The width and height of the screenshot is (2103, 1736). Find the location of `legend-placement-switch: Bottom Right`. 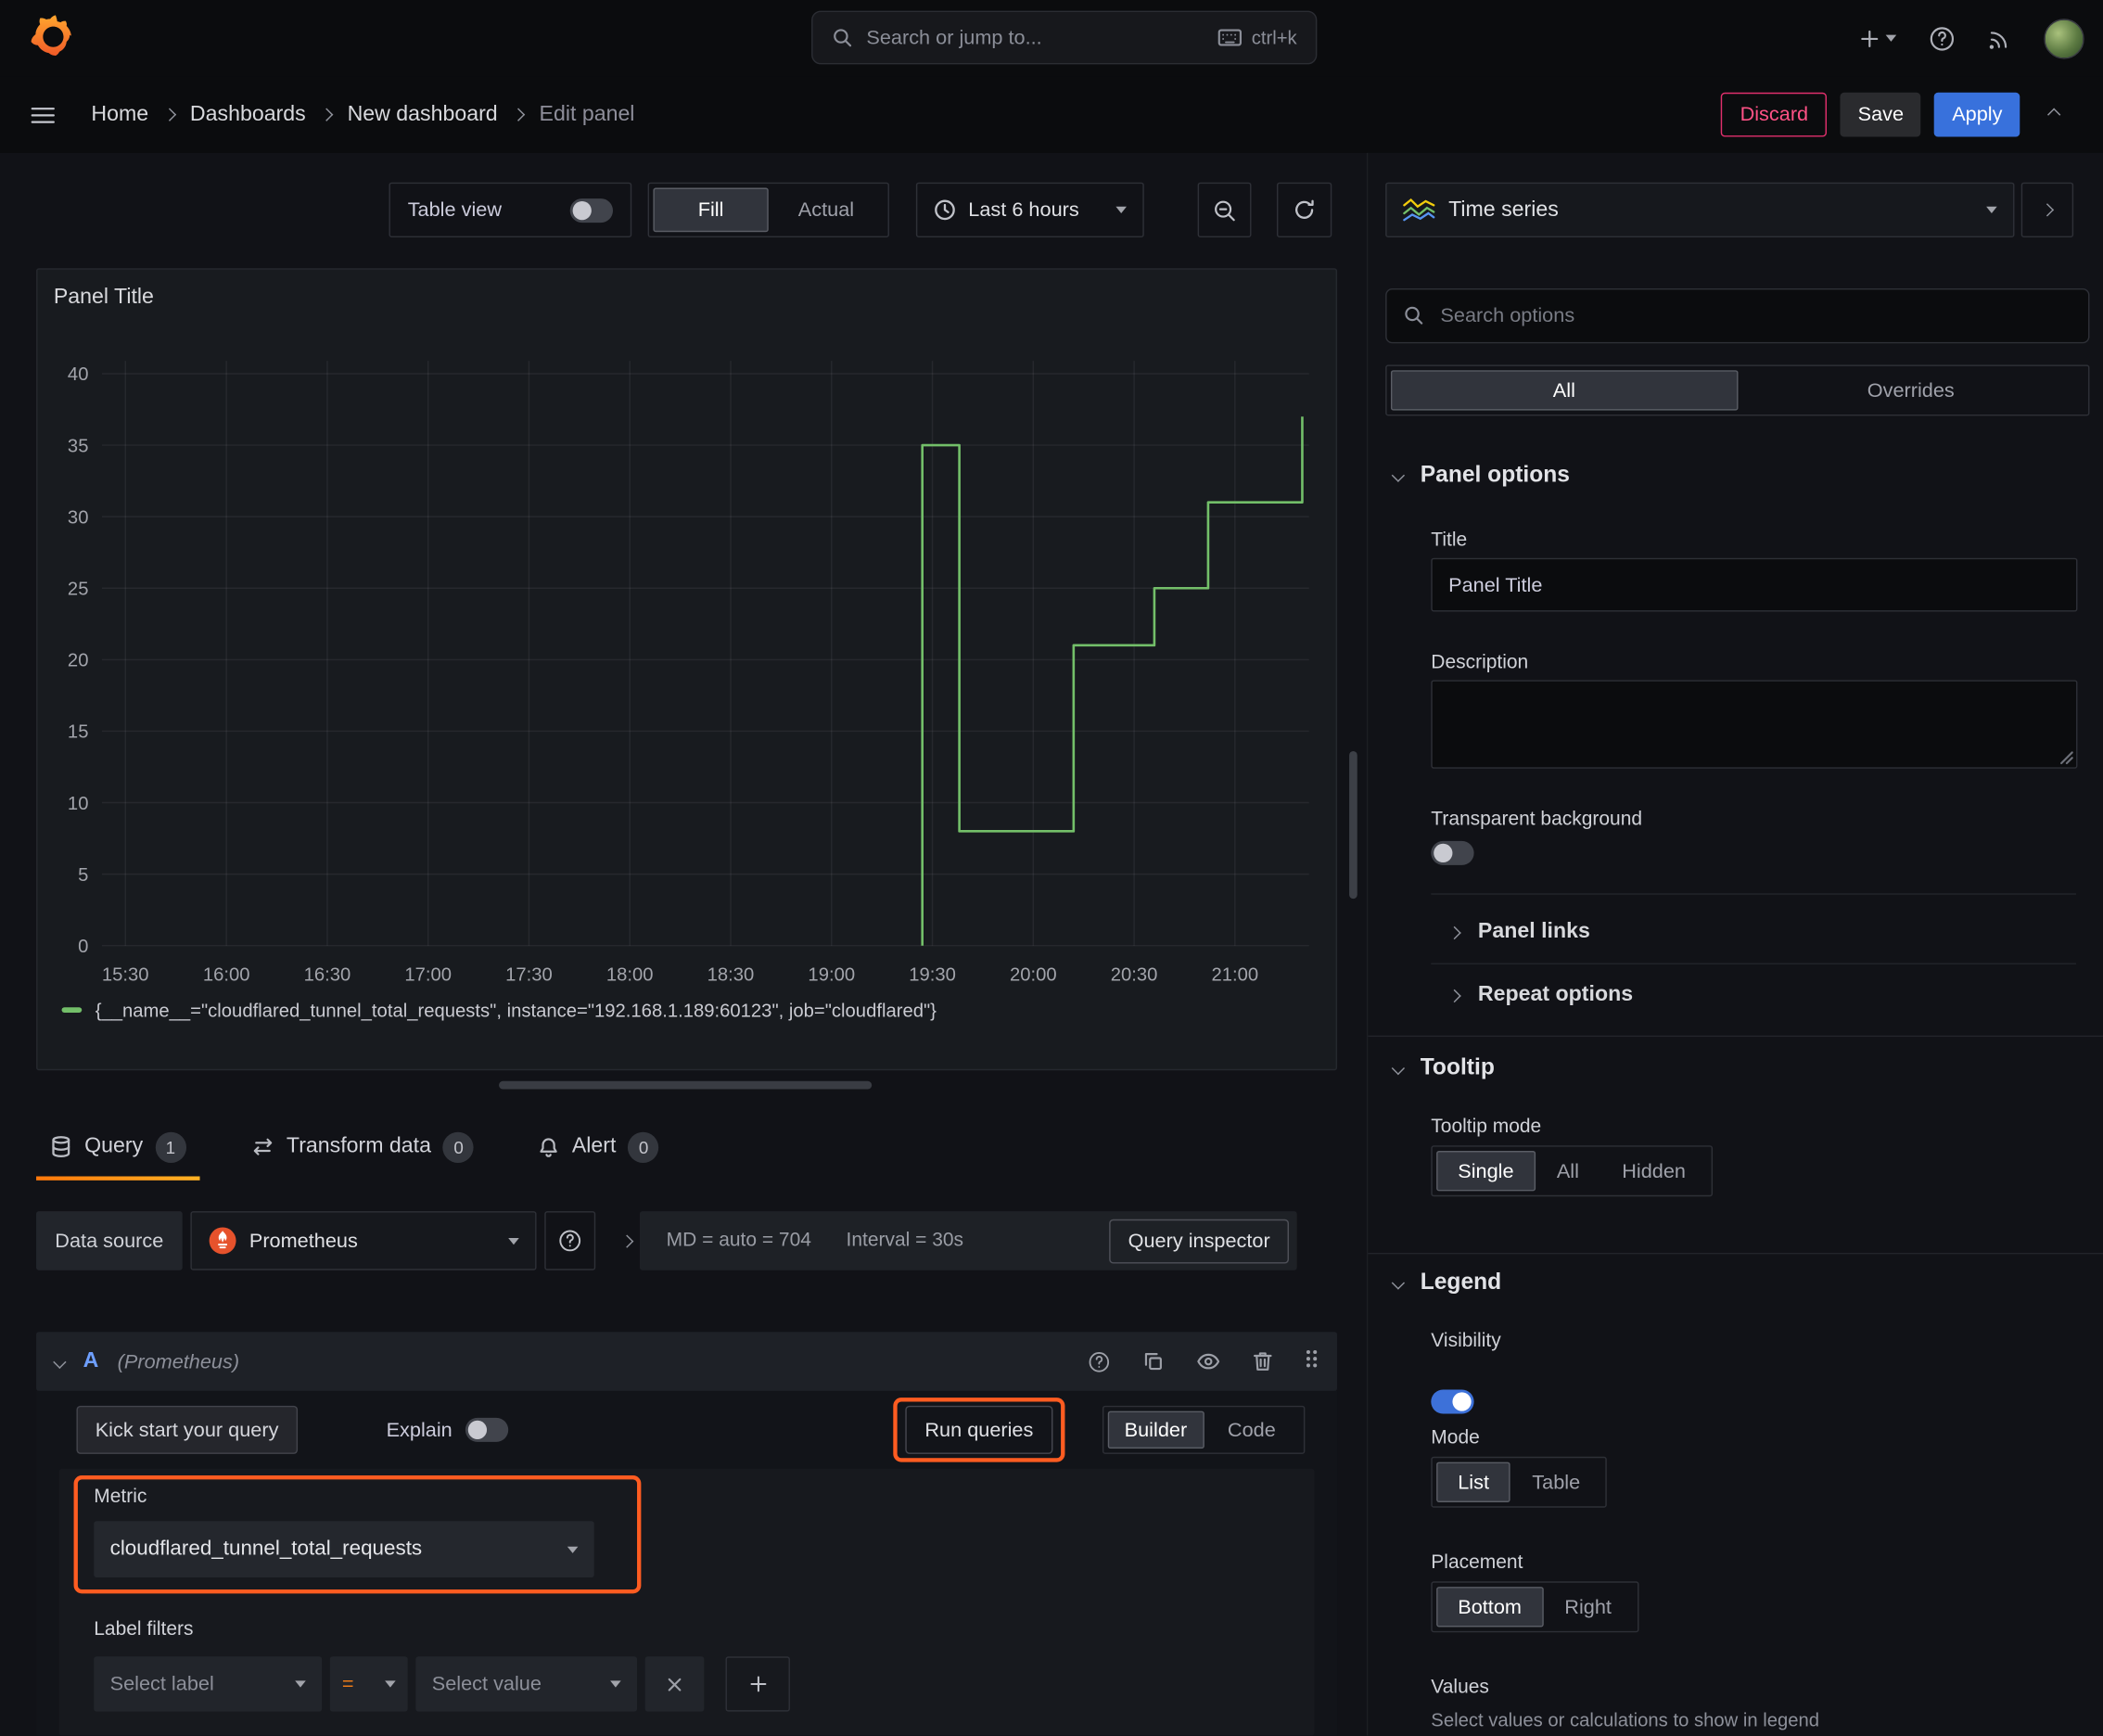

legend-placement-switch: Bottom Right is located at coordinates (1534, 1607).